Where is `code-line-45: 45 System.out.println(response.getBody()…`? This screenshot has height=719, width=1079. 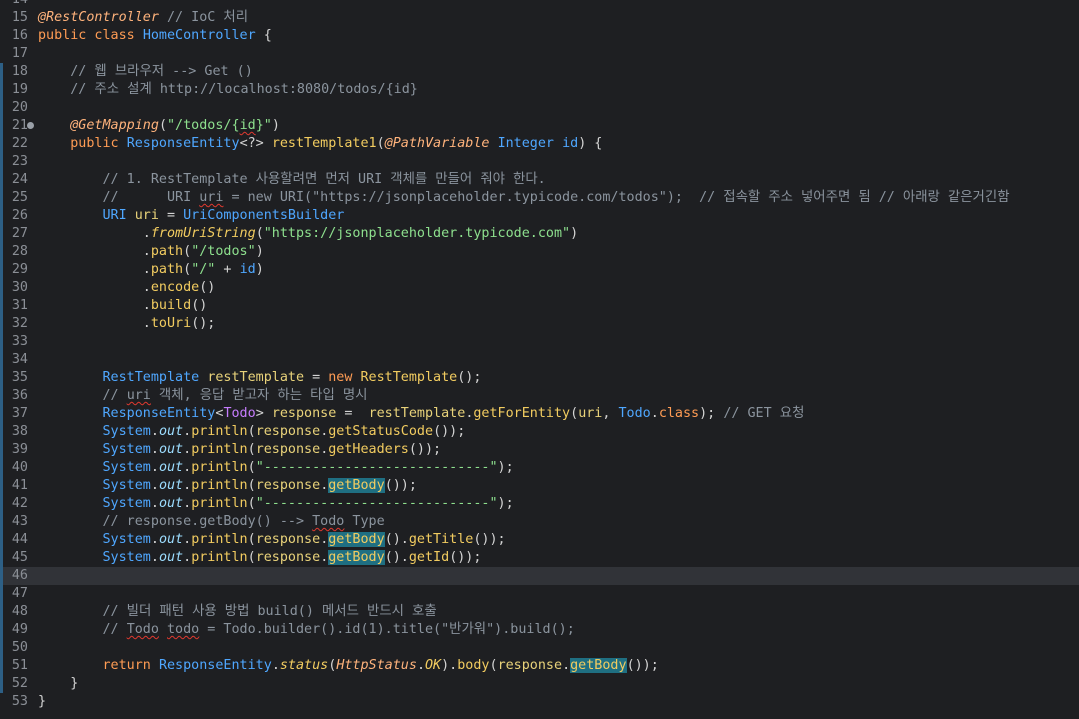
code-line-45: 45 System.out.println(response.getBody()… is located at coordinates (539, 558).